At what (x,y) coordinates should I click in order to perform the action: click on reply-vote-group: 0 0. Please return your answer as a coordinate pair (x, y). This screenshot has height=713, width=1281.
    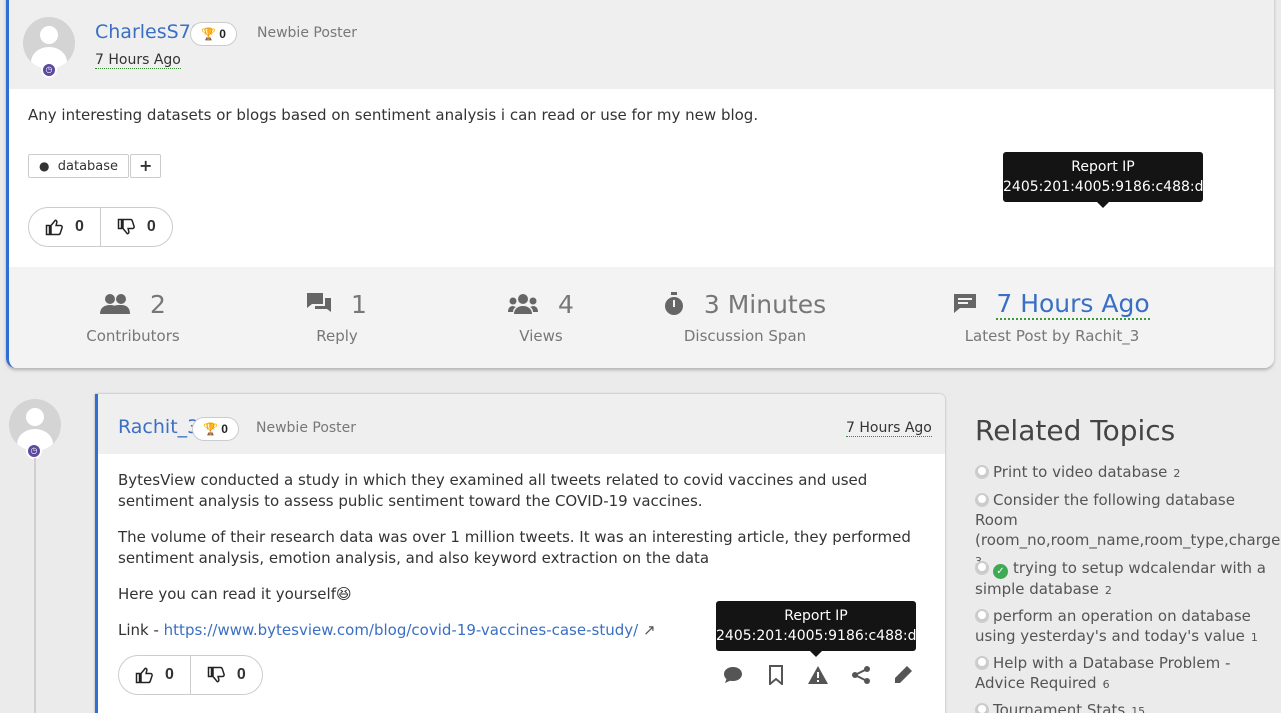
    Looking at the image, I should click on (190, 675).